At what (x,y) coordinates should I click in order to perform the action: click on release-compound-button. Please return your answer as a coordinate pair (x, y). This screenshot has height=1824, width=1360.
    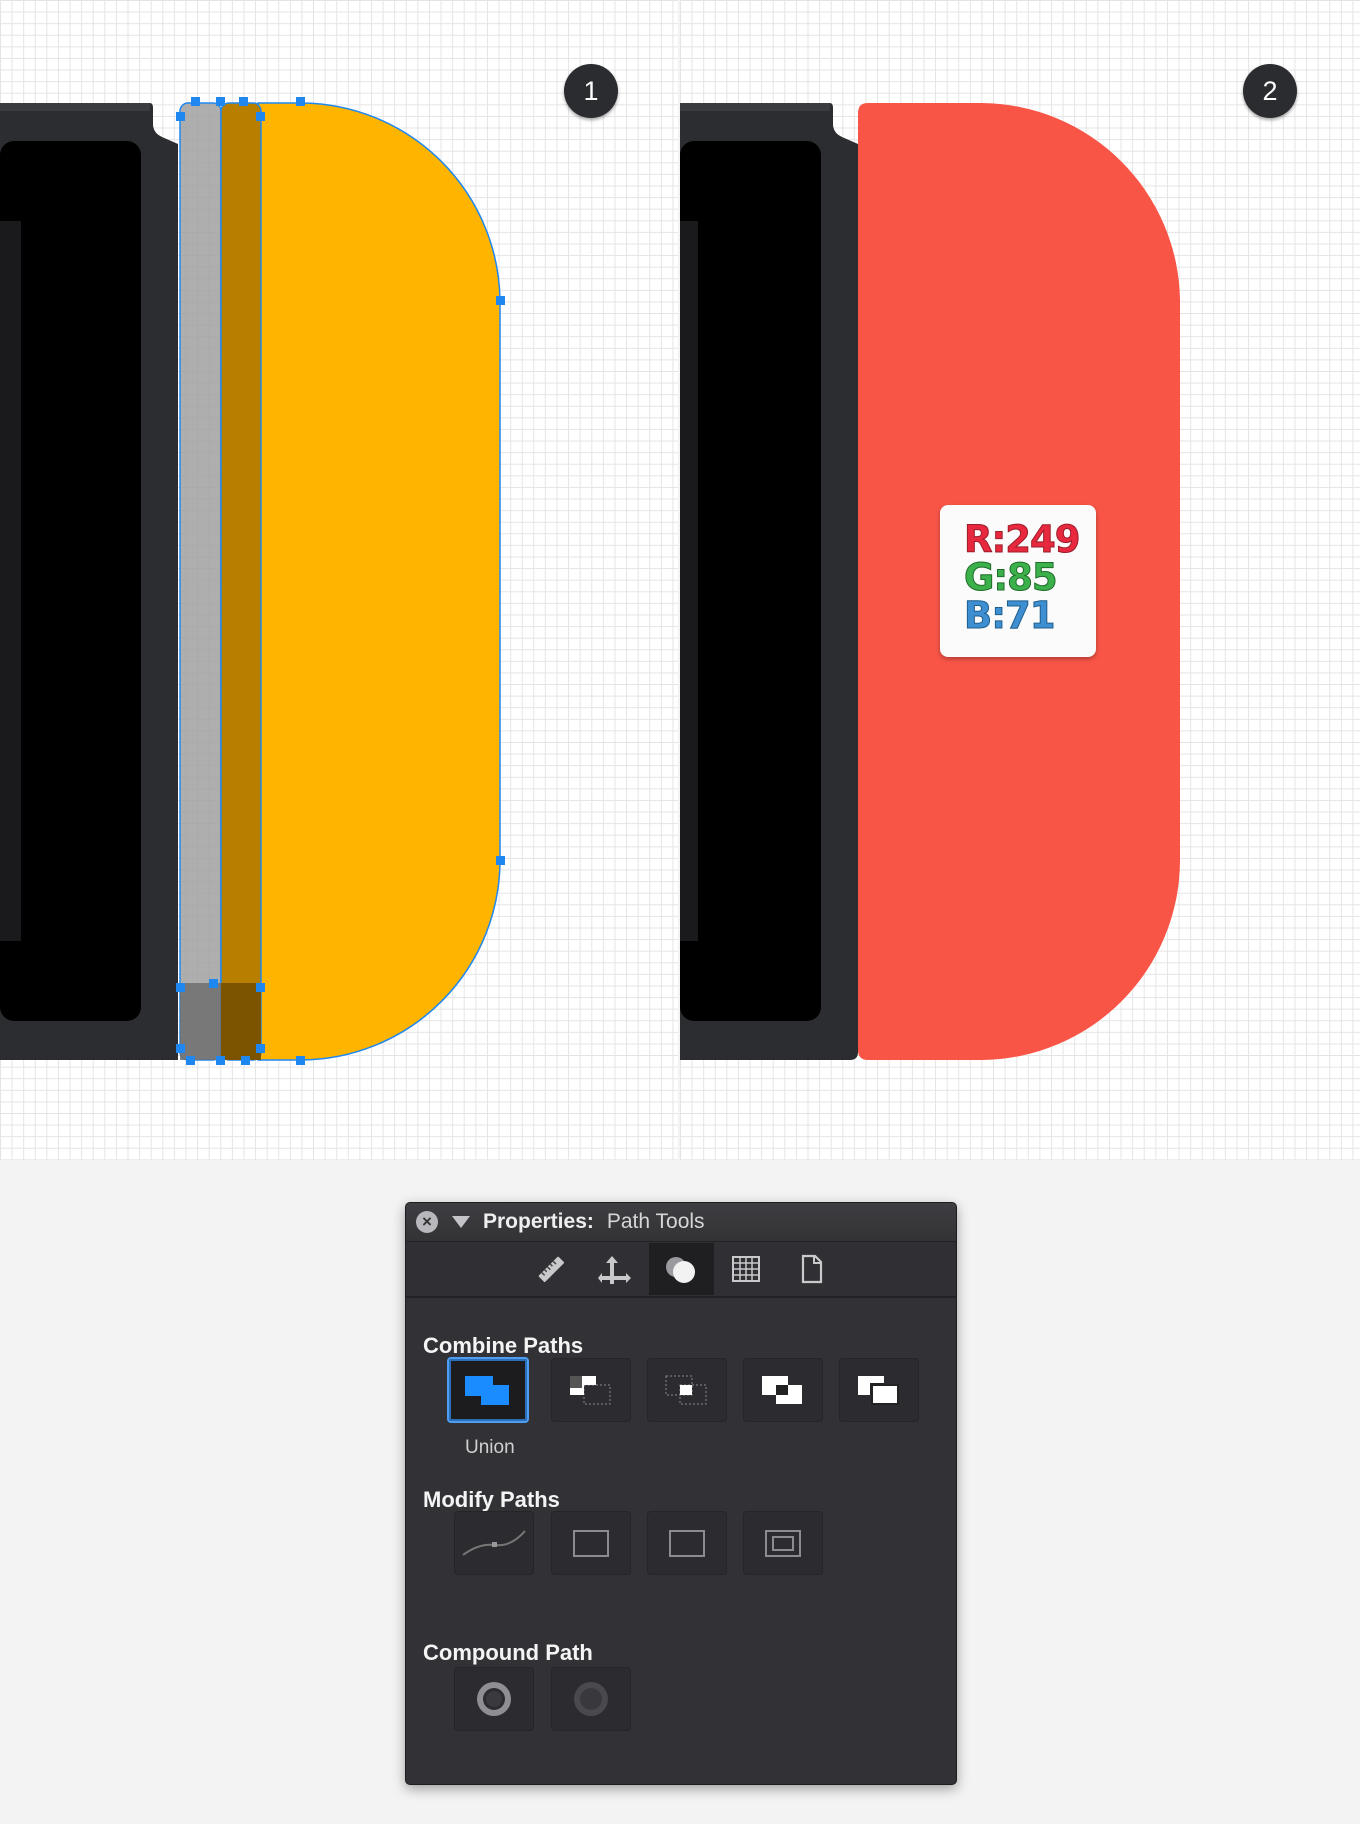
    Looking at the image, I should click on (591, 1699).